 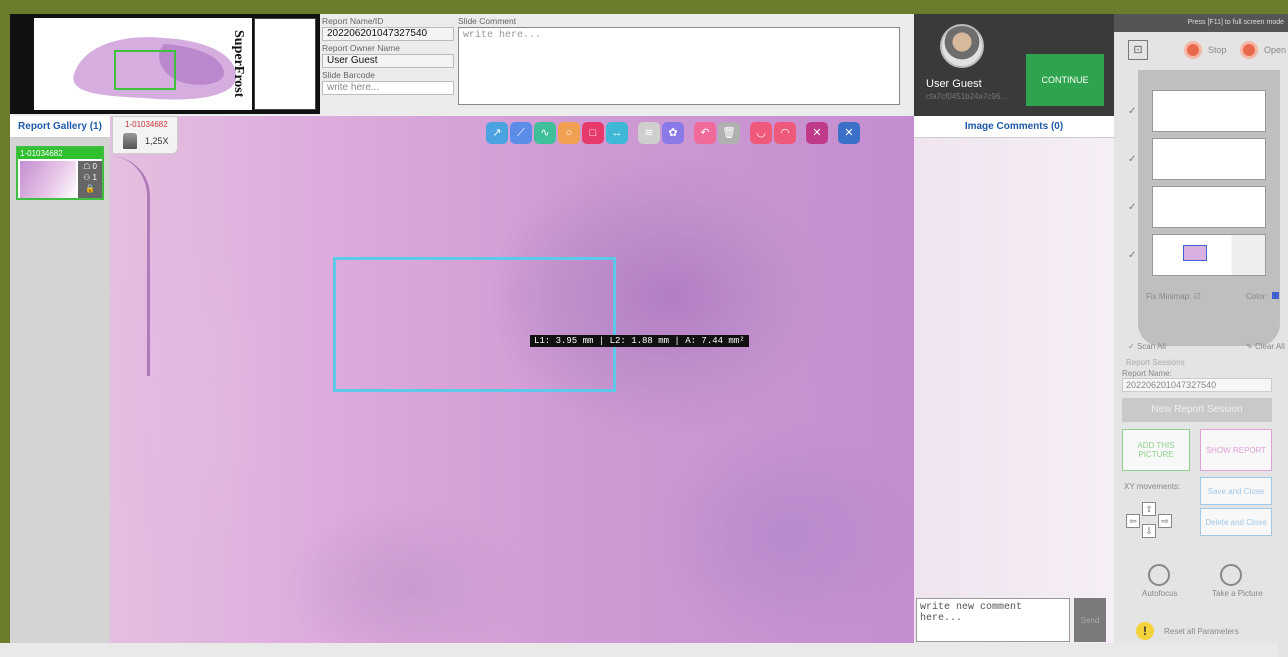 I want to click on stop-icon, so click(x=1193, y=50).